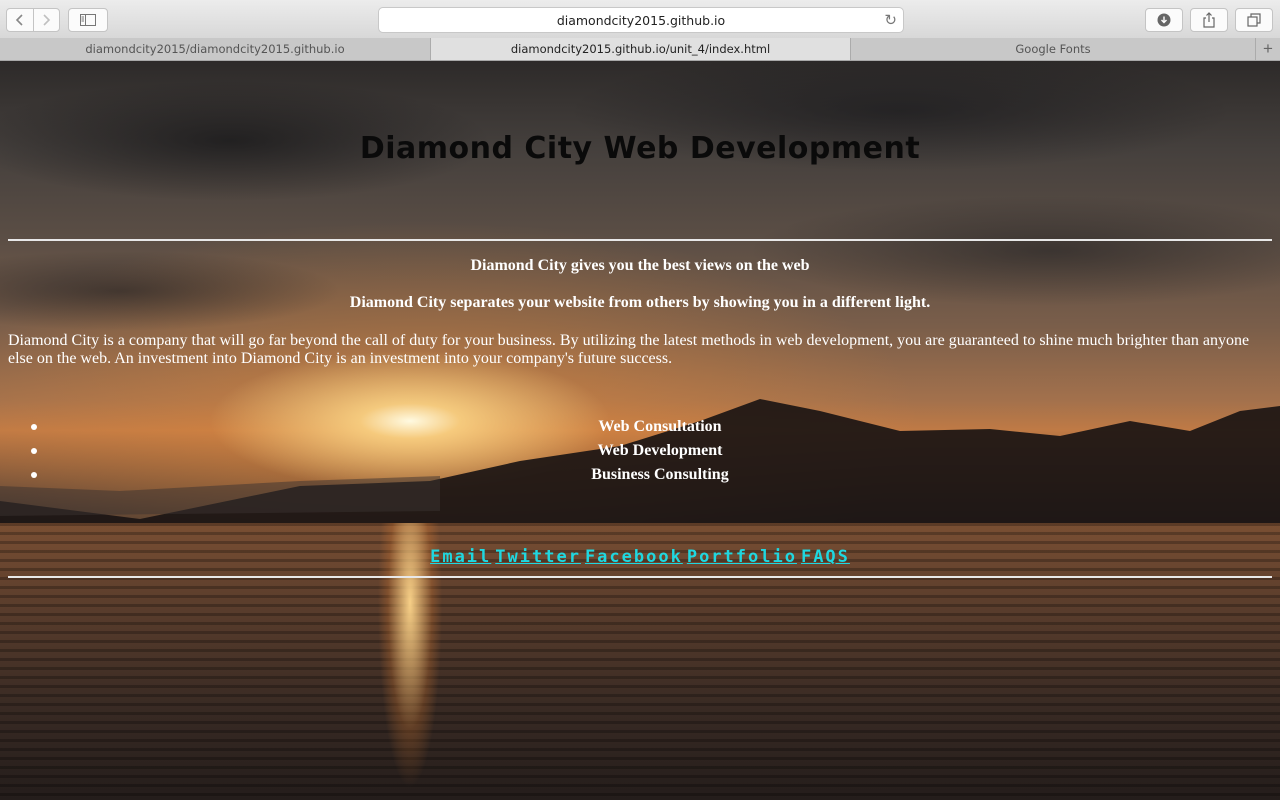 The image size is (1280, 800). I want to click on tab-google-fonts: Google Fonts, so click(1053, 49).